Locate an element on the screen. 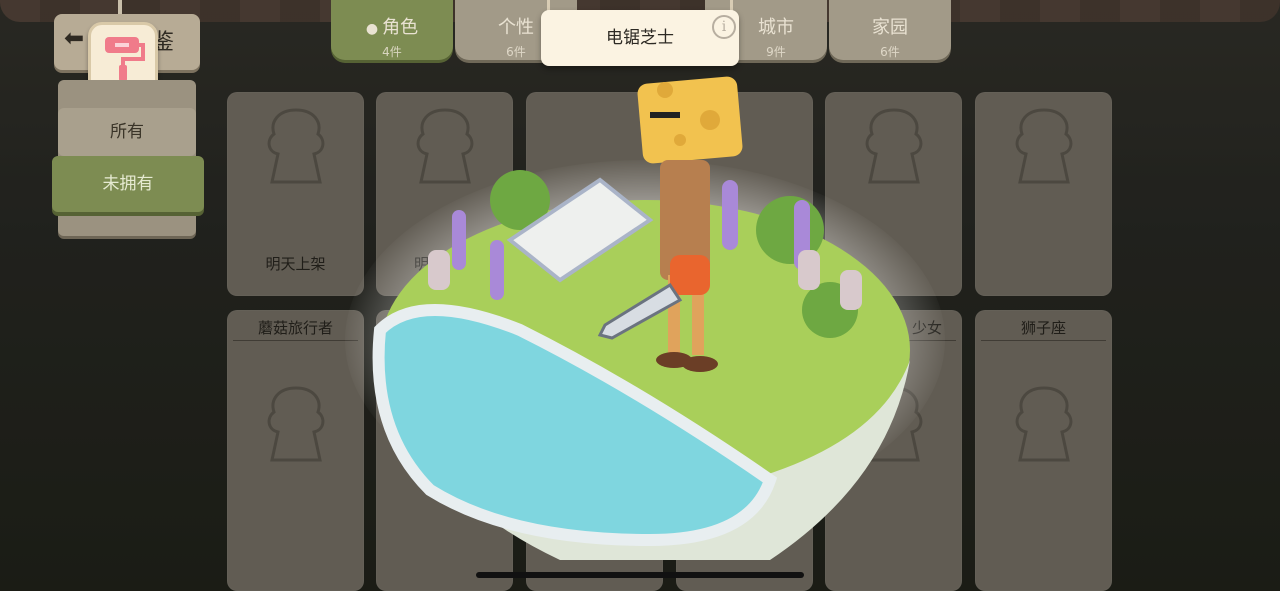 The width and height of the screenshot is (1280, 591). item-name: 电锯芝士 is located at coordinates (640, 38).